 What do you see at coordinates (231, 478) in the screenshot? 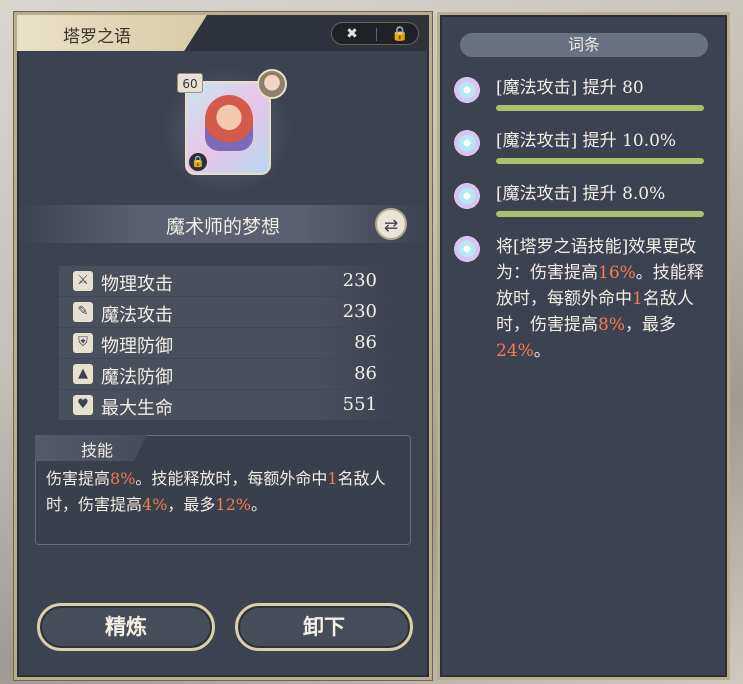
I see `text-segment: 。技能释放时，每额外命中` at bounding box center [231, 478].